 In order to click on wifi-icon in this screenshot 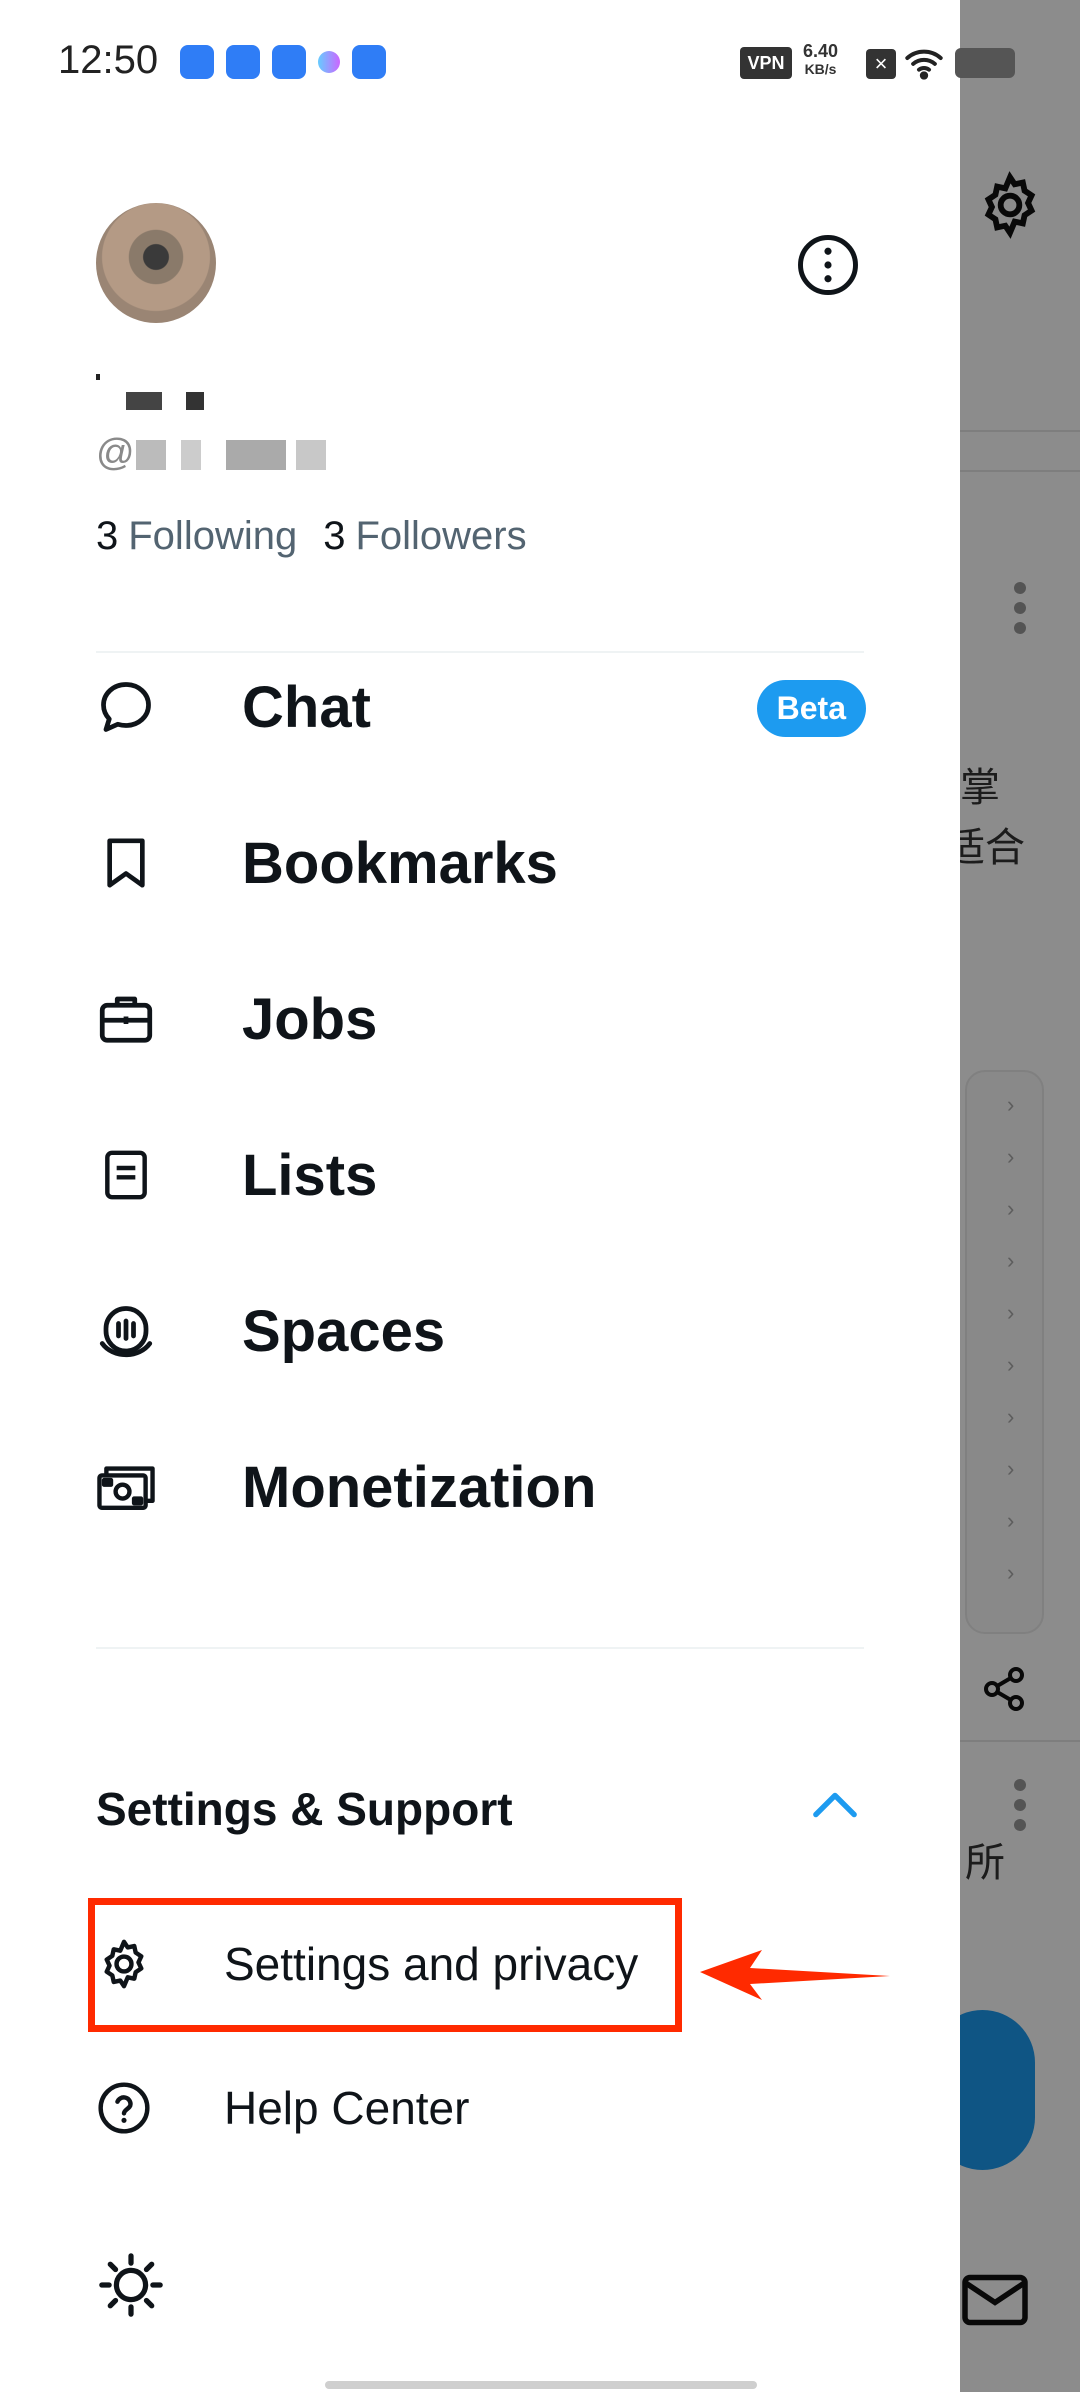, I will do `click(924, 64)`.